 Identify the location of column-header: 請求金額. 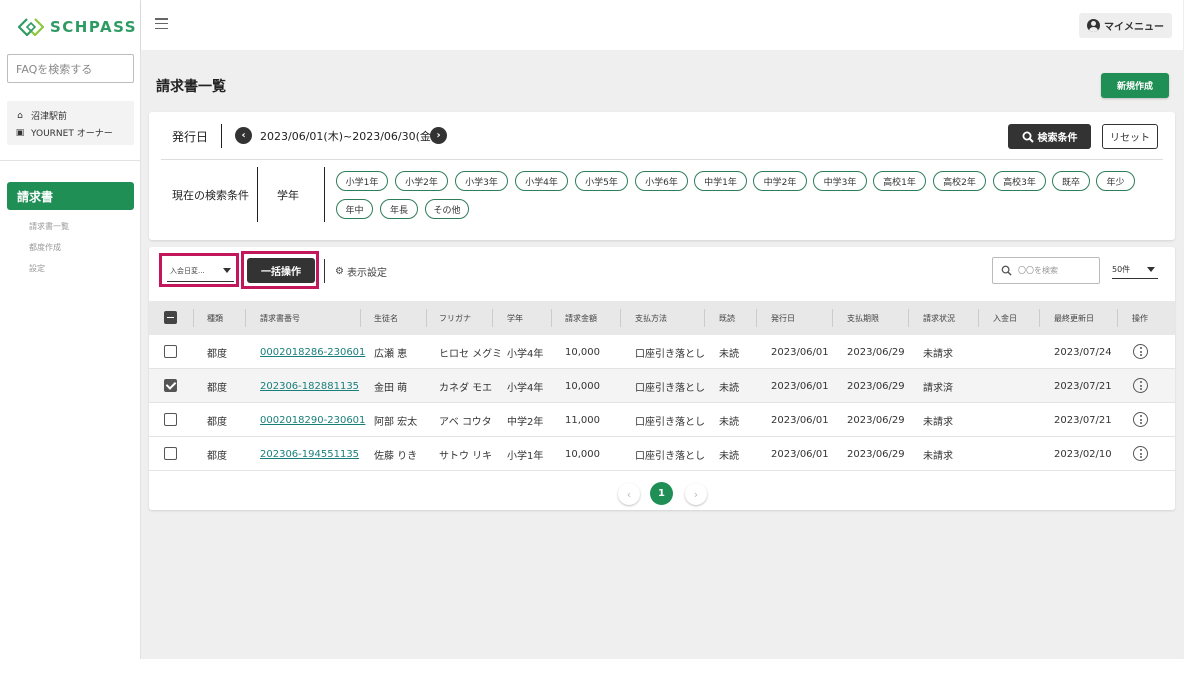
(581, 318).